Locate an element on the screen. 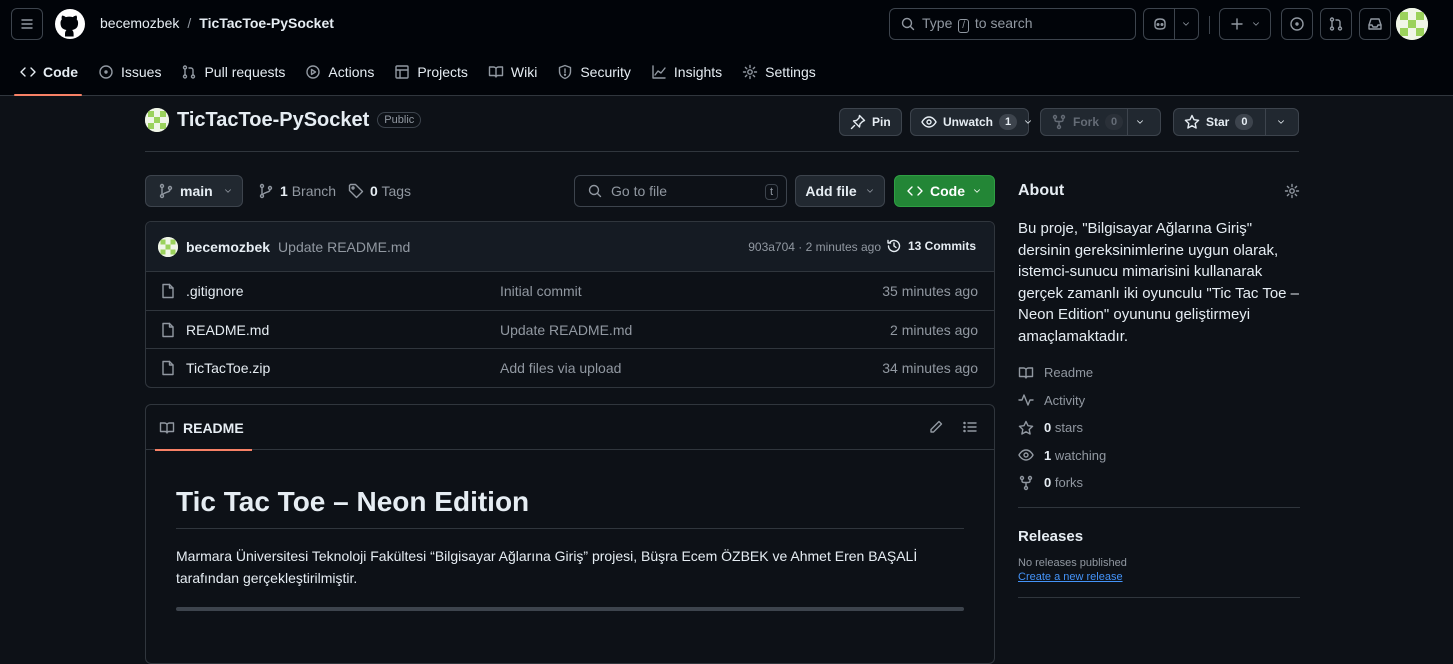  repo-title: TicTacToe-PySocket Public is located at coordinates (283, 120).